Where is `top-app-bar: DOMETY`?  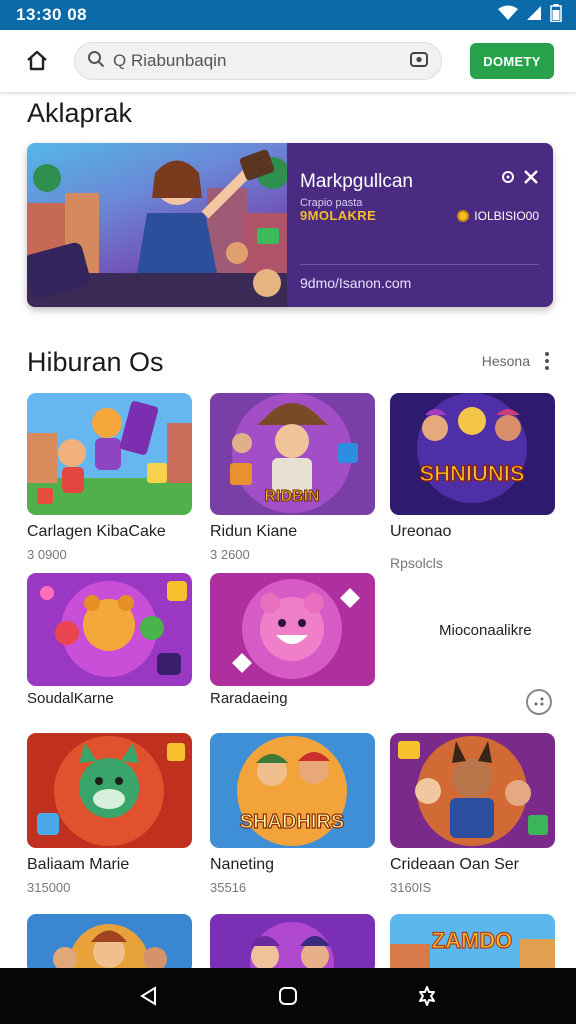
top-app-bar: DOMETY is located at coordinates (288, 61).